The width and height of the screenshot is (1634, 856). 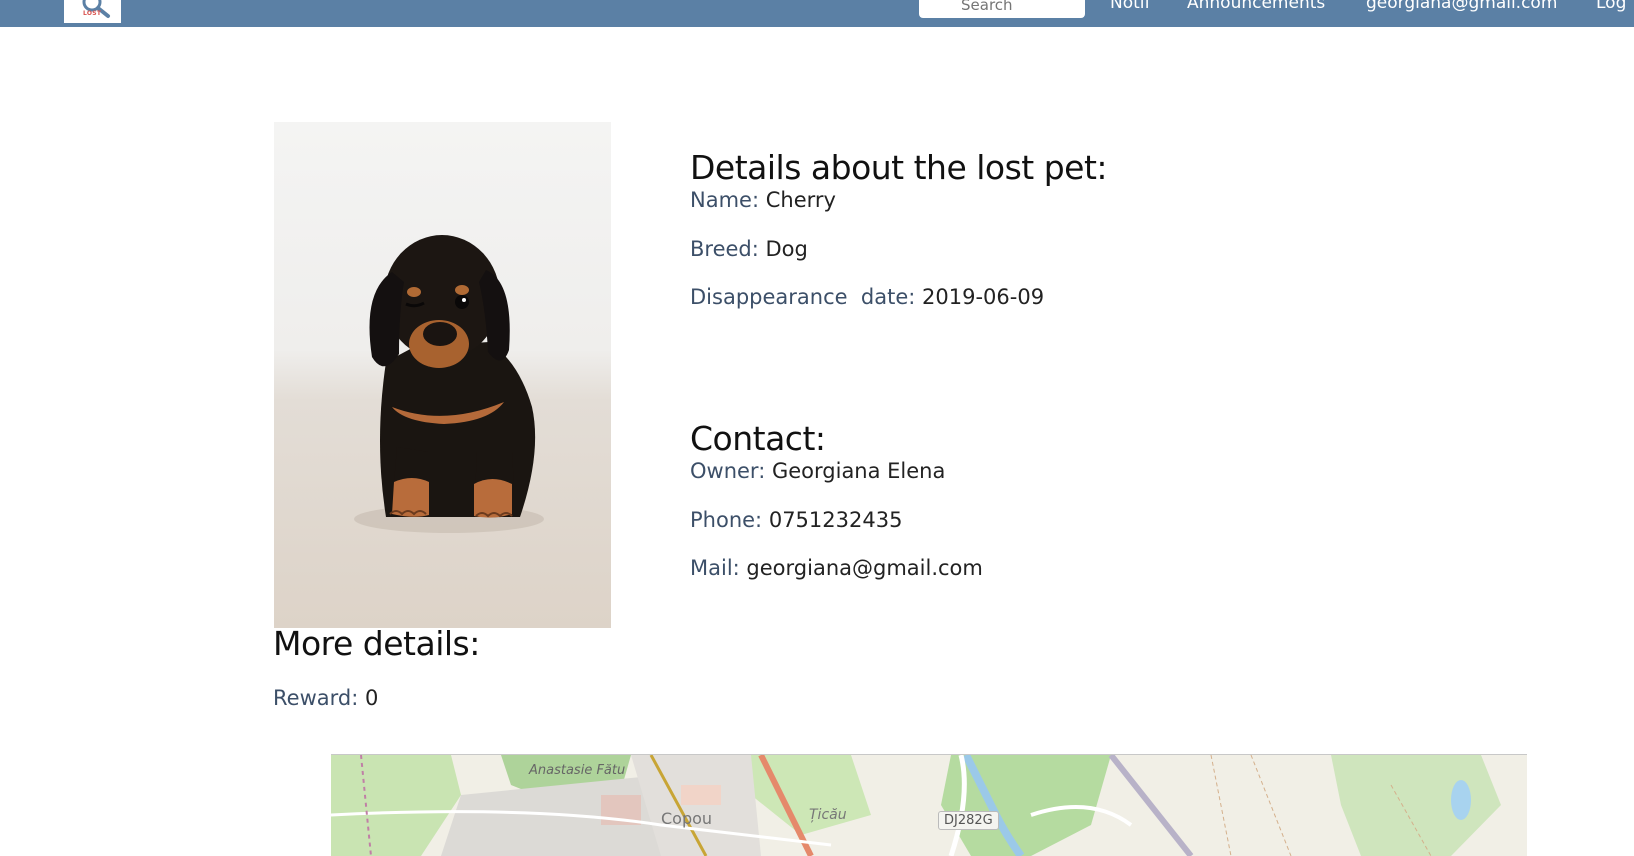 What do you see at coordinates (835, 520) in the screenshot?
I see `phone-value: 0751232435` at bounding box center [835, 520].